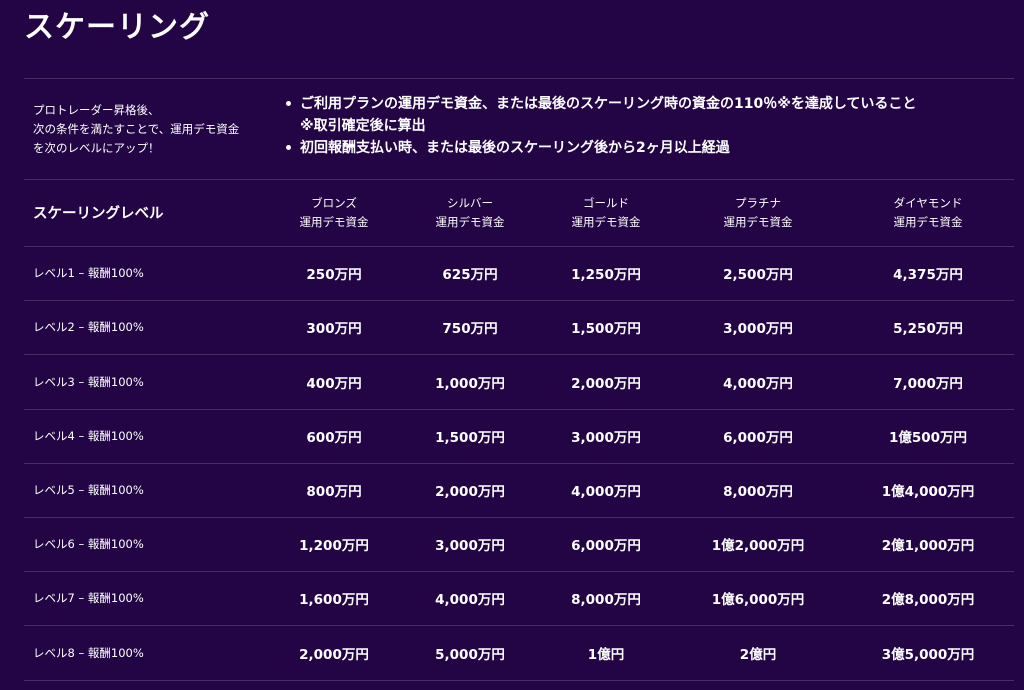 The image size is (1024, 690). What do you see at coordinates (515, 148) in the screenshot?
I see `condition-text: 初回報酬支払い時、または最後のスケーリング後から2ヶ月以上経過` at bounding box center [515, 148].